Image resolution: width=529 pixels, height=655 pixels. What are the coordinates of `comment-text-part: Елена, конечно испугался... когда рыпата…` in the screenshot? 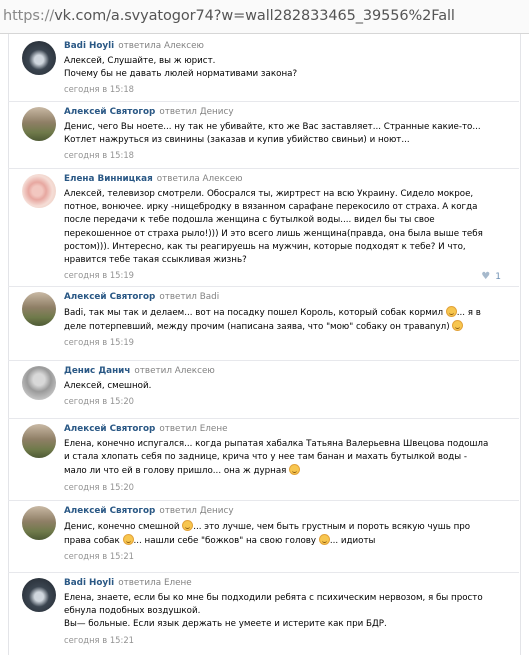 It's located at (276, 458).